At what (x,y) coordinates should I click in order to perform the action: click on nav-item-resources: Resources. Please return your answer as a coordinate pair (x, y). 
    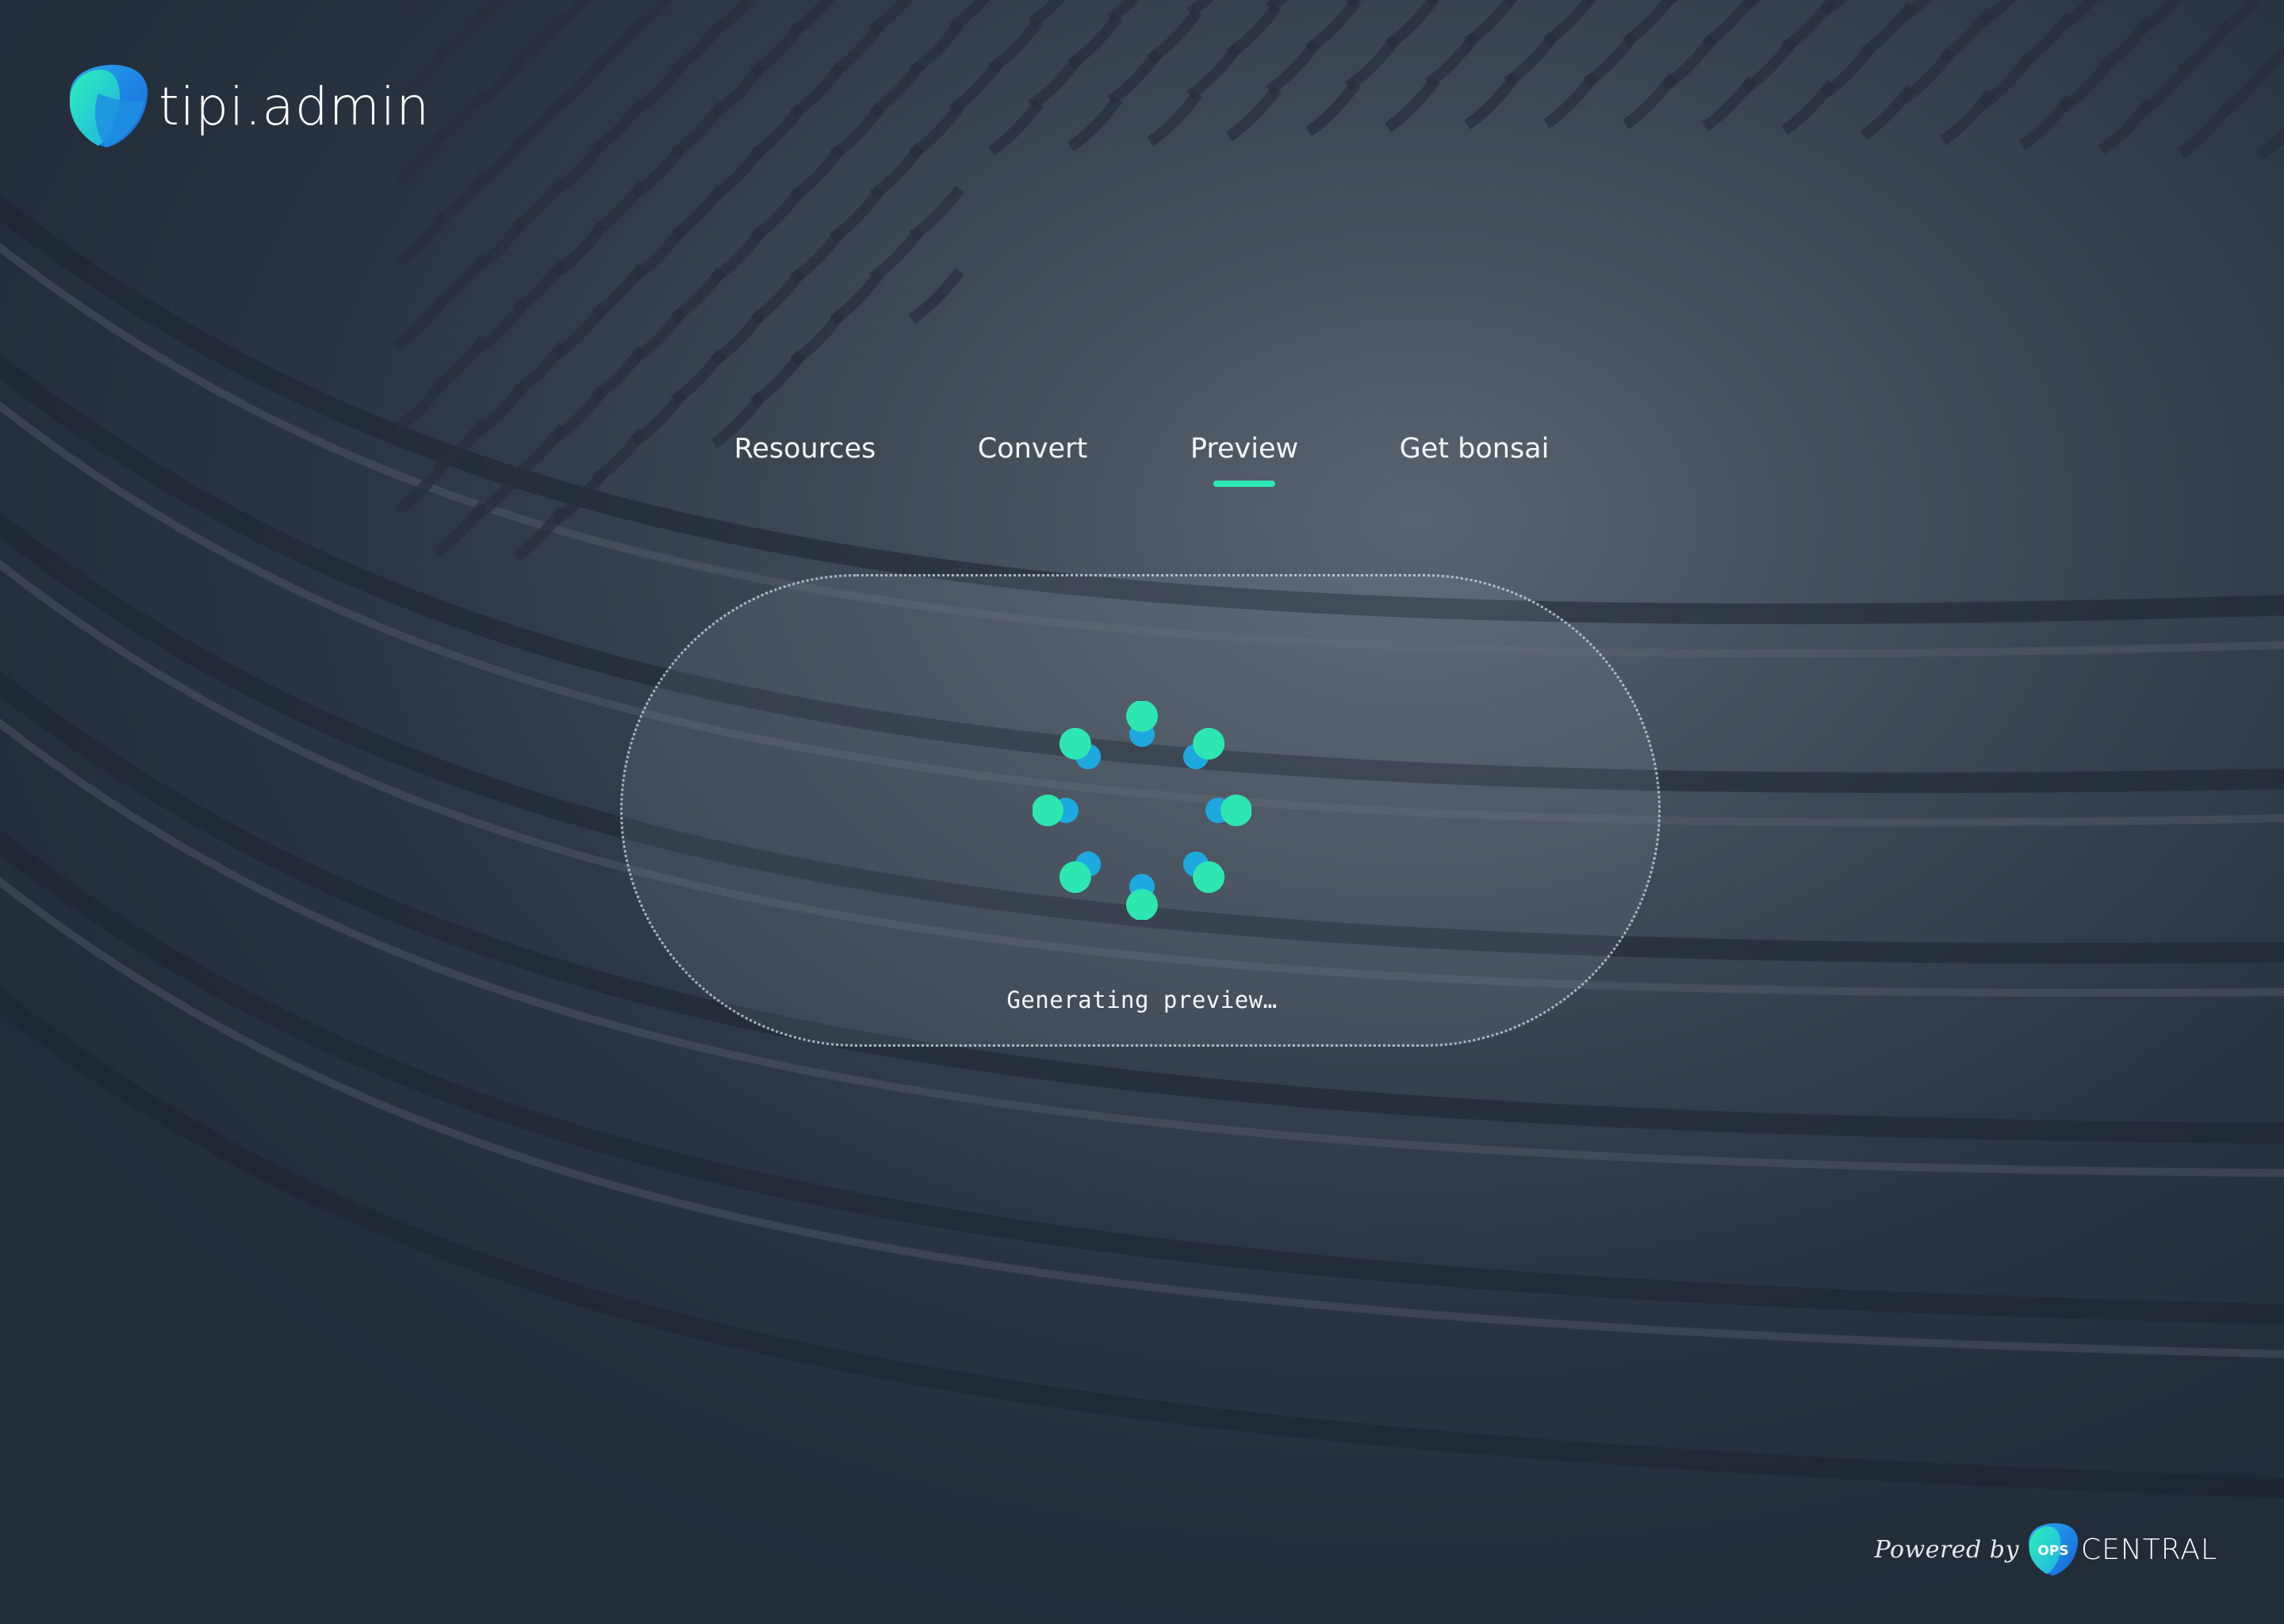
    Looking at the image, I should click on (805, 449).